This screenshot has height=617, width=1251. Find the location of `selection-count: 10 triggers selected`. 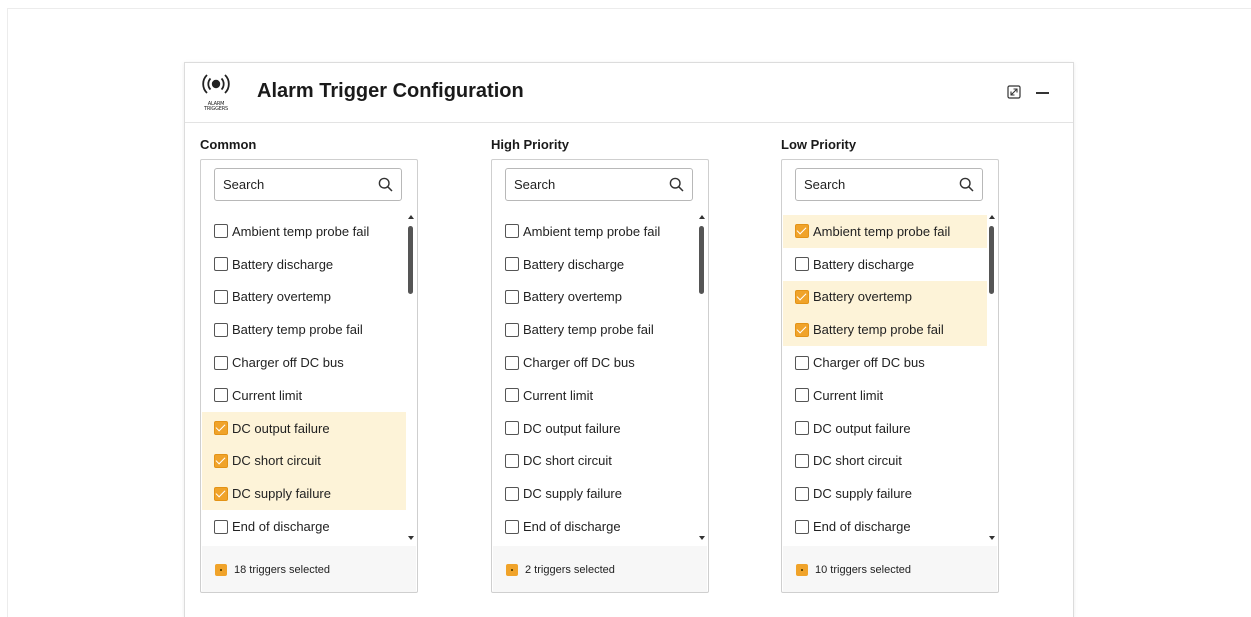

selection-count: 10 triggers selected is located at coordinates (863, 570).